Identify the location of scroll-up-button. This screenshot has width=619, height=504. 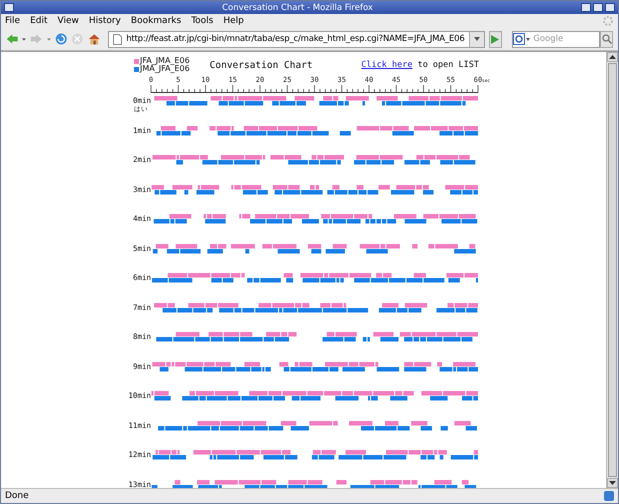
(612, 57).